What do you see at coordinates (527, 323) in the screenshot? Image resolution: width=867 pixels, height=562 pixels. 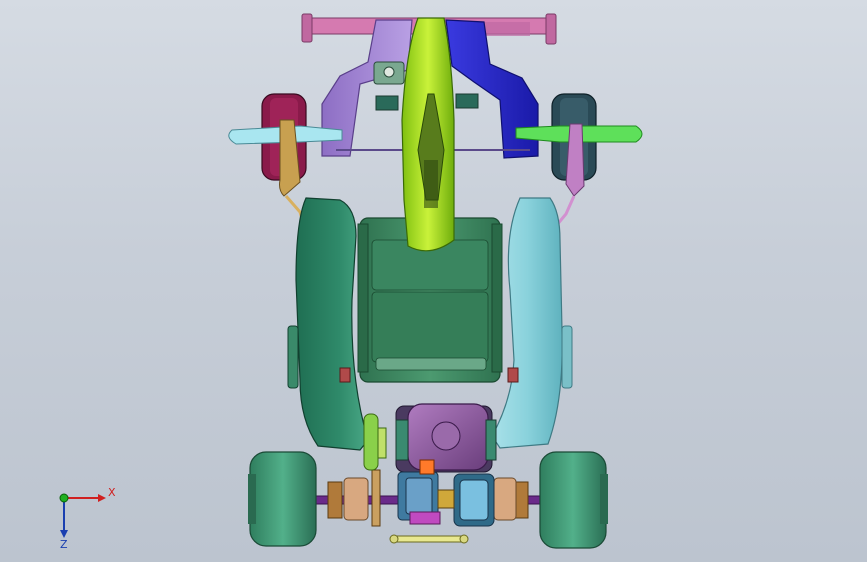 I see `right-side-pod` at bounding box center [527, 323].